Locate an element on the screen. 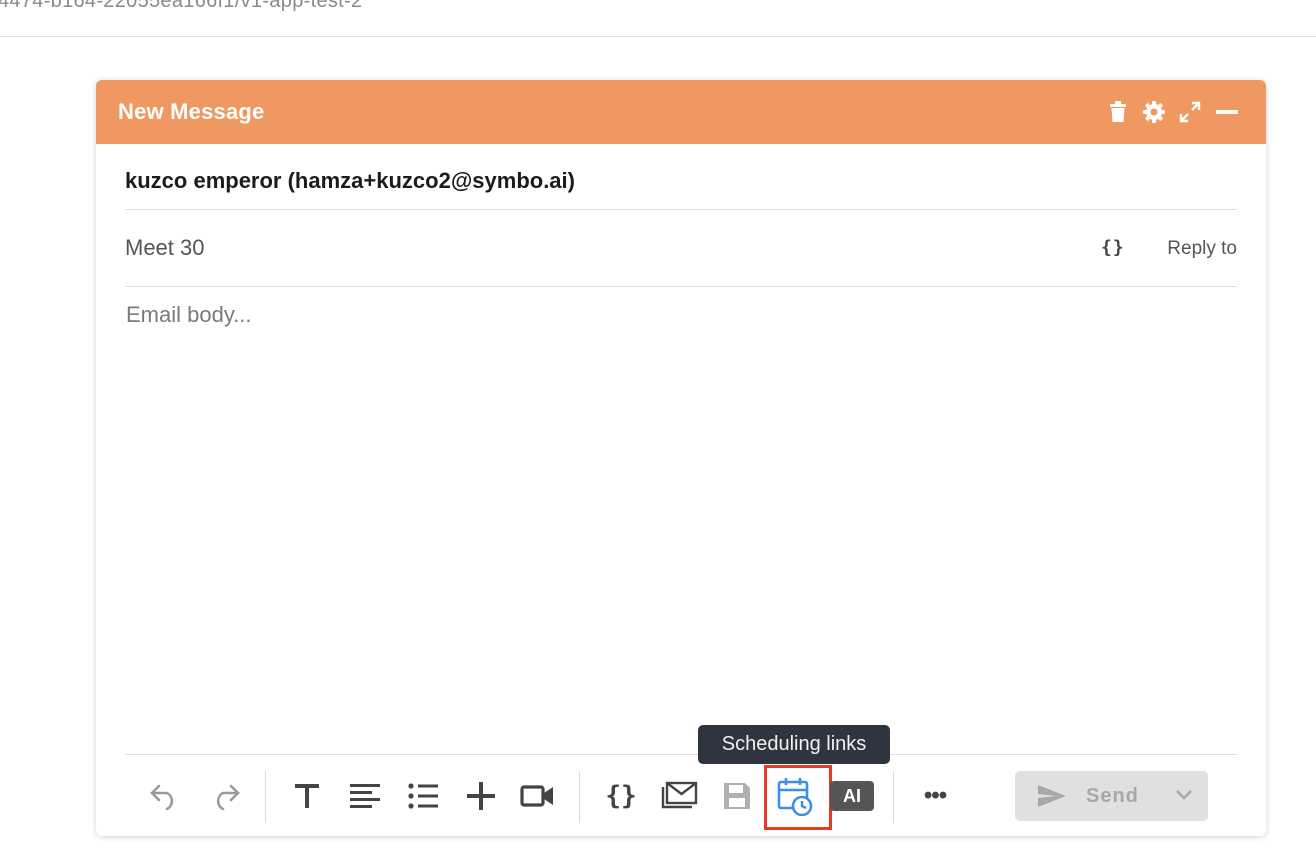 Image resolution: width=1316 pixels, height=850 pixels. subject-variables-button: {} is located at coordinates (1113, 247).